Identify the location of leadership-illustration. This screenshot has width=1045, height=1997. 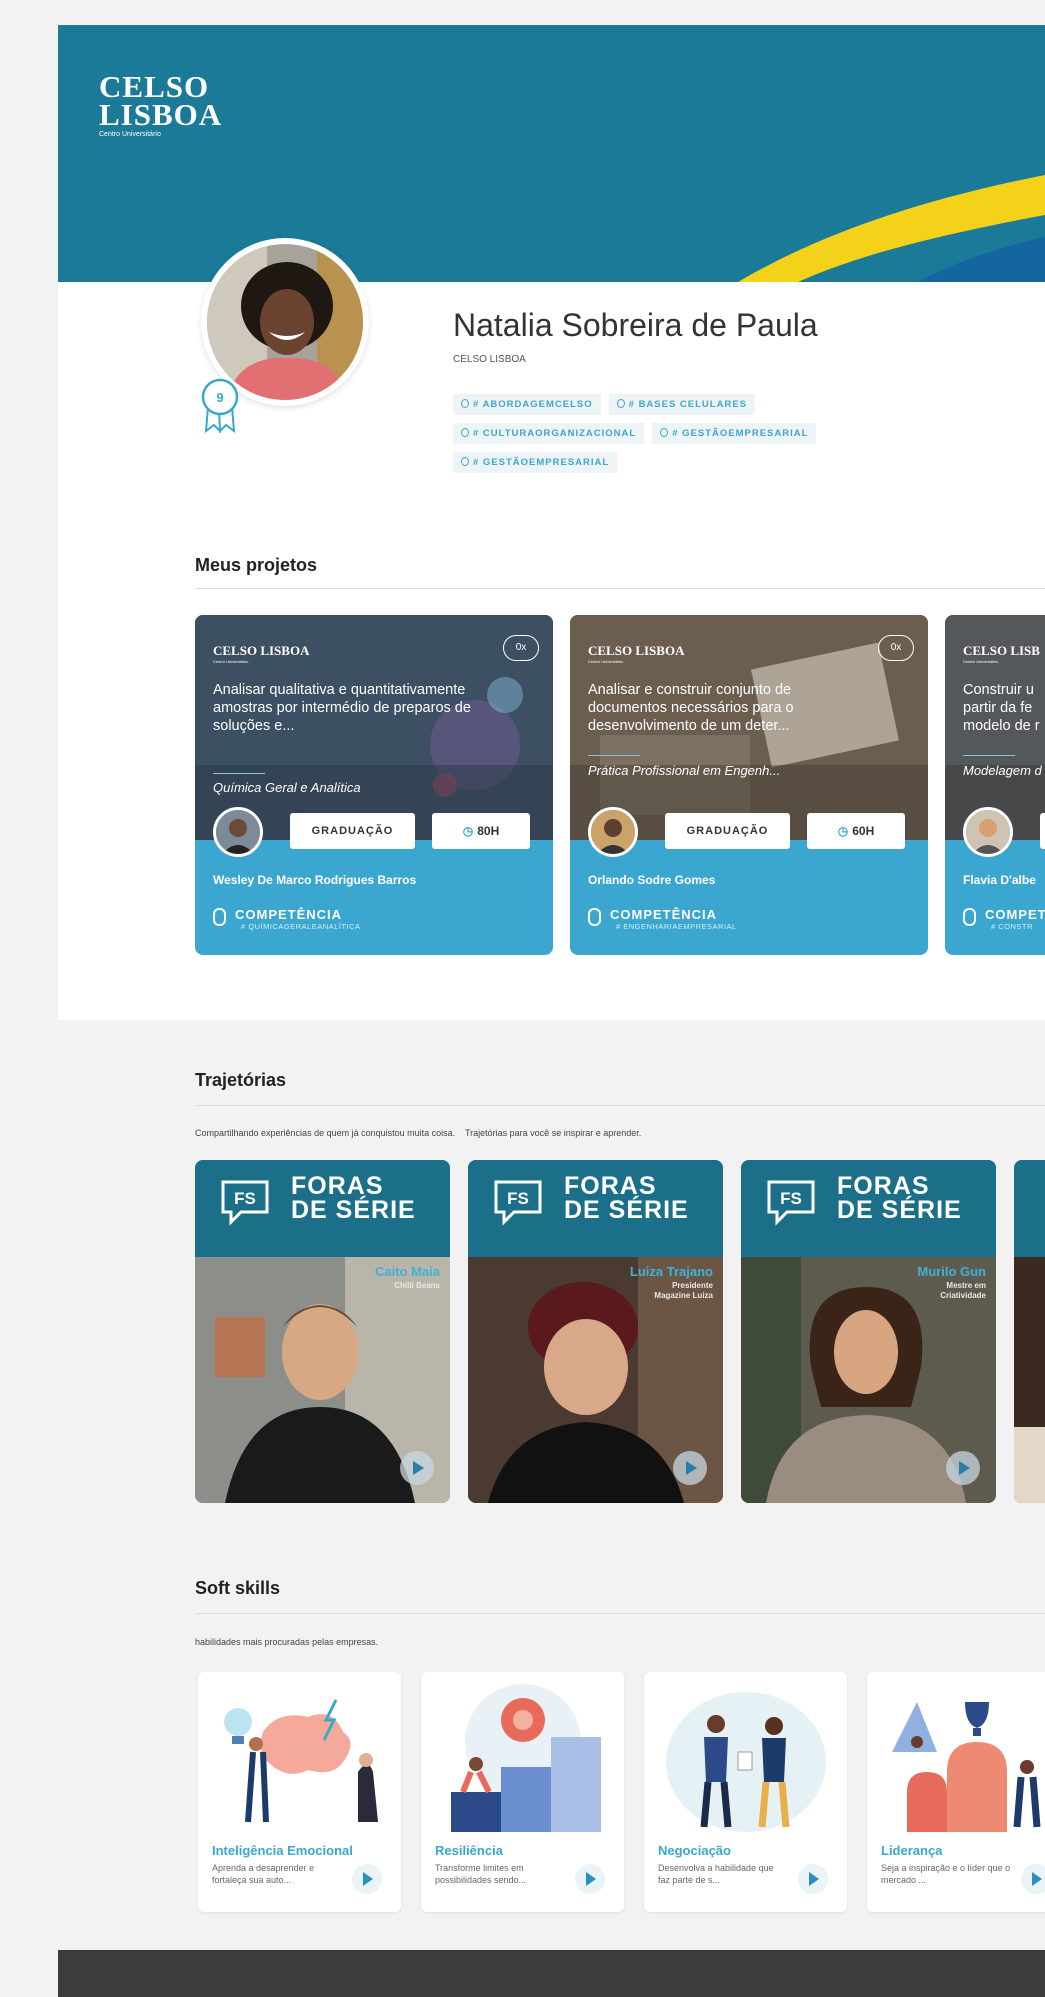
(966, 1767).